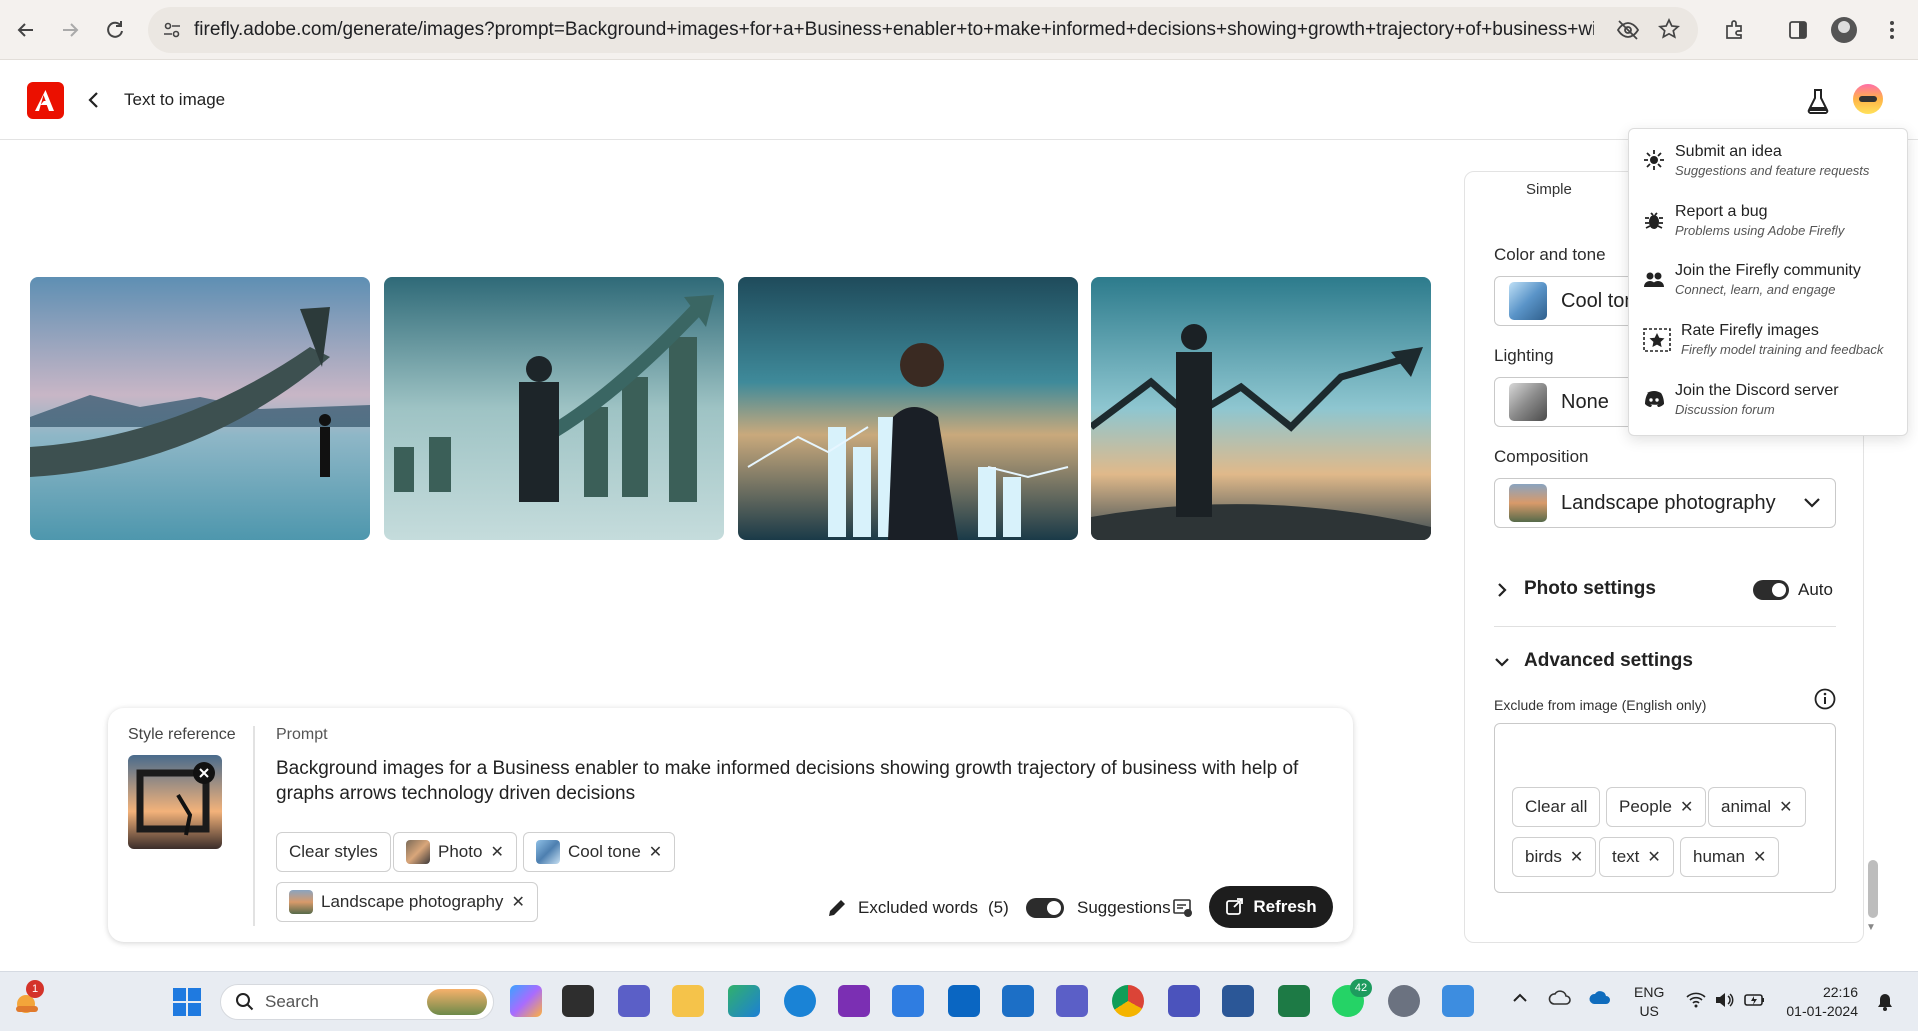 The image size is (1918, 1031). I want to click on teams-work-icon, so click(1072, 1001).